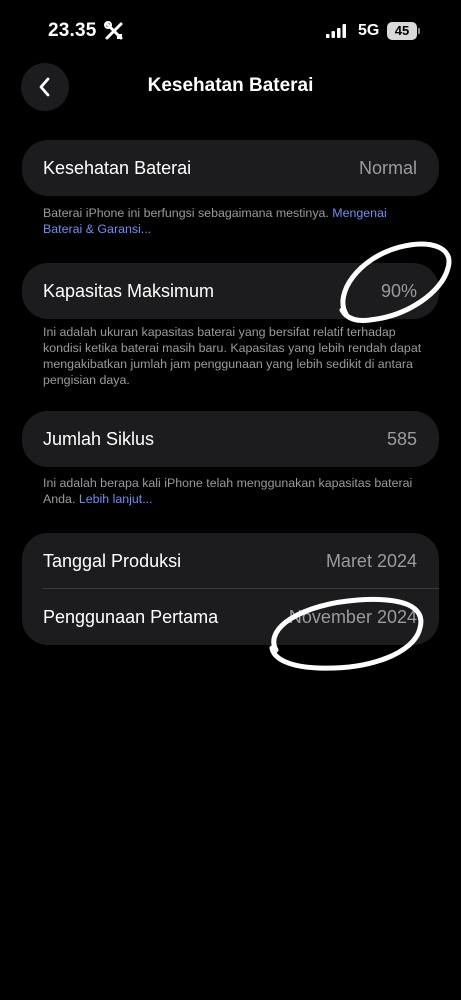  What do you see at coordinates (131, 616) in the screenshot?
I see `first-use-label: Penggunaan Pertama` at bounding box center [131, 616].